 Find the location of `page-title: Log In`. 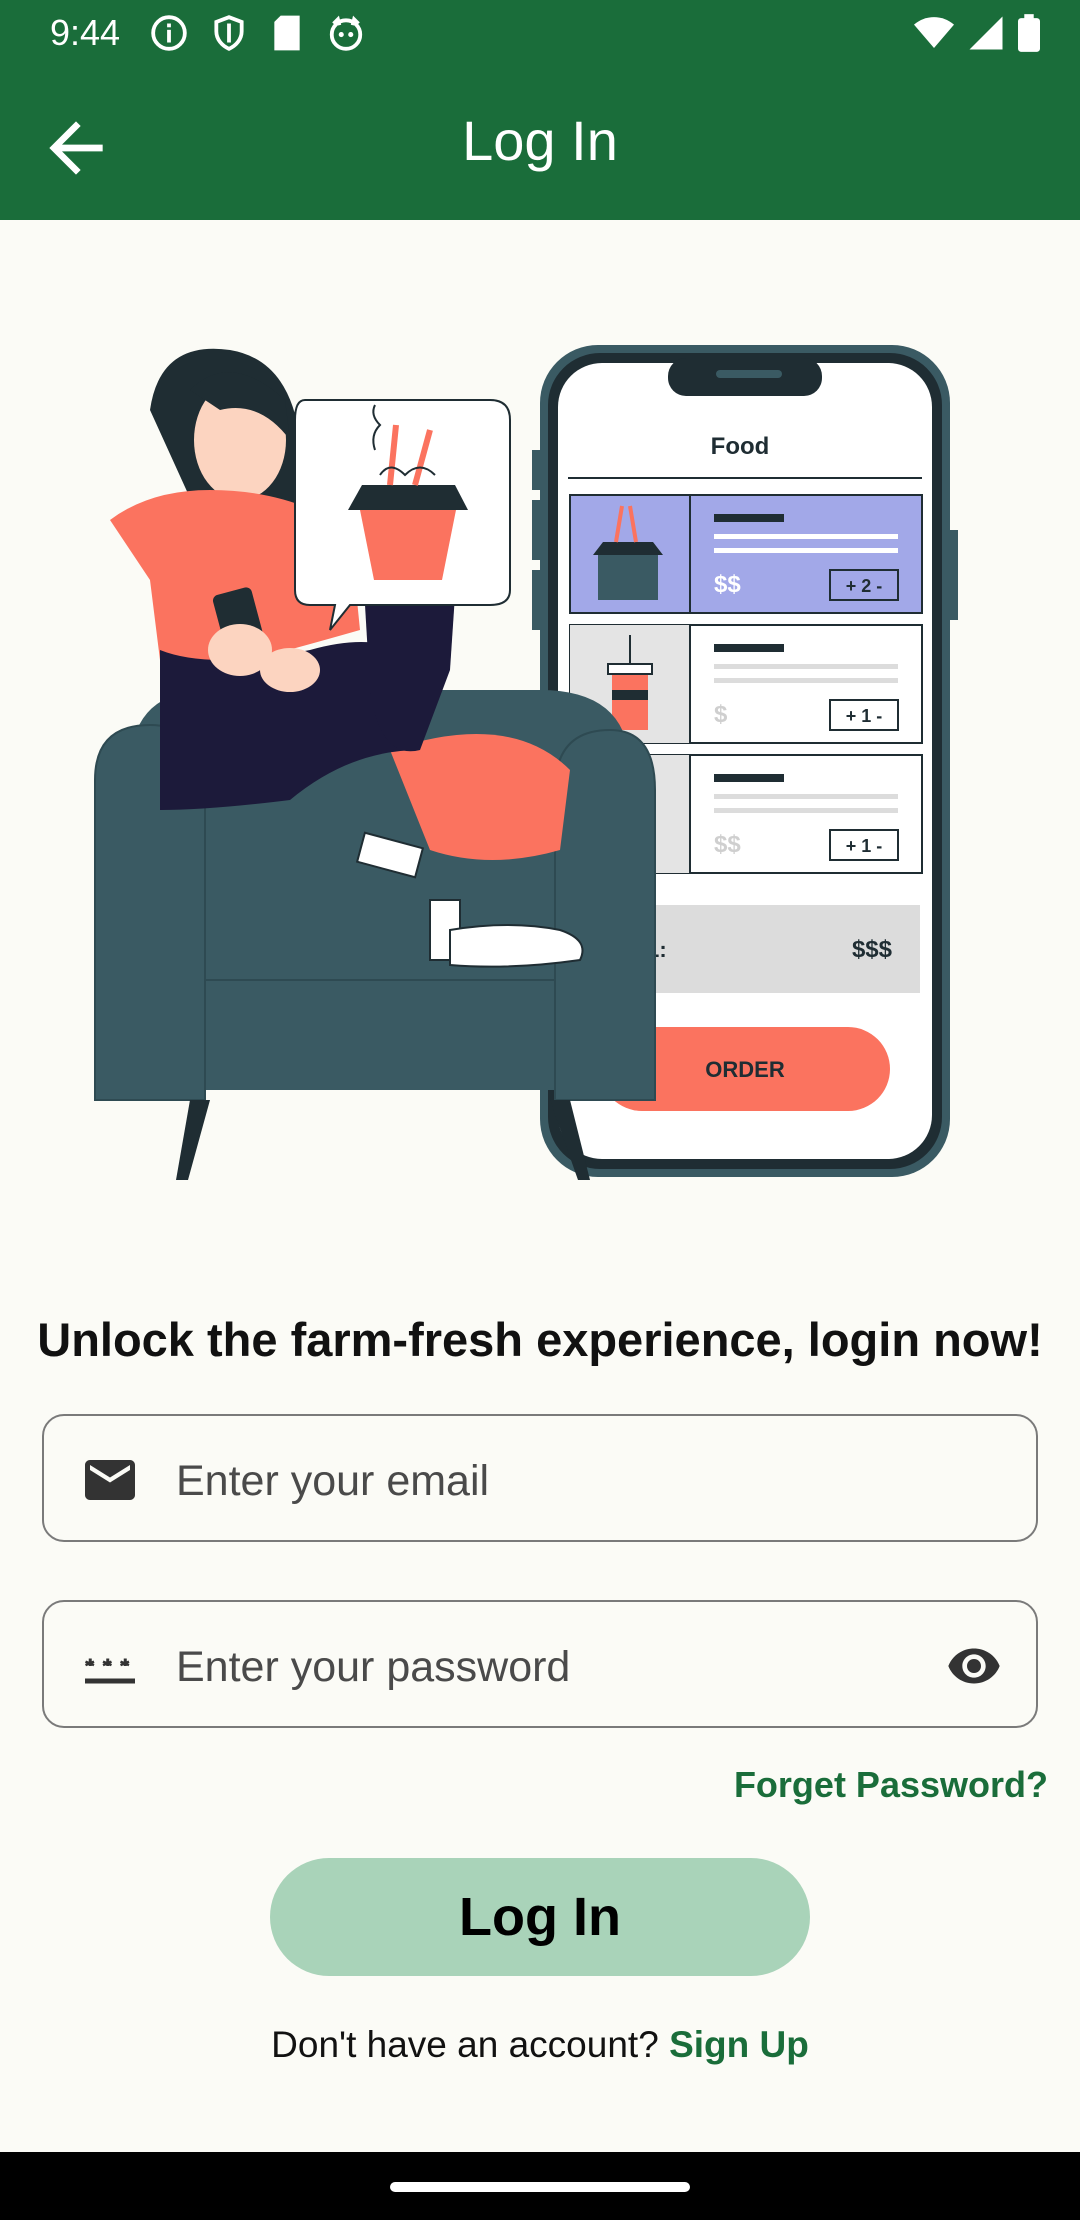

page-title: Log In is located at coordinates (540, 140).